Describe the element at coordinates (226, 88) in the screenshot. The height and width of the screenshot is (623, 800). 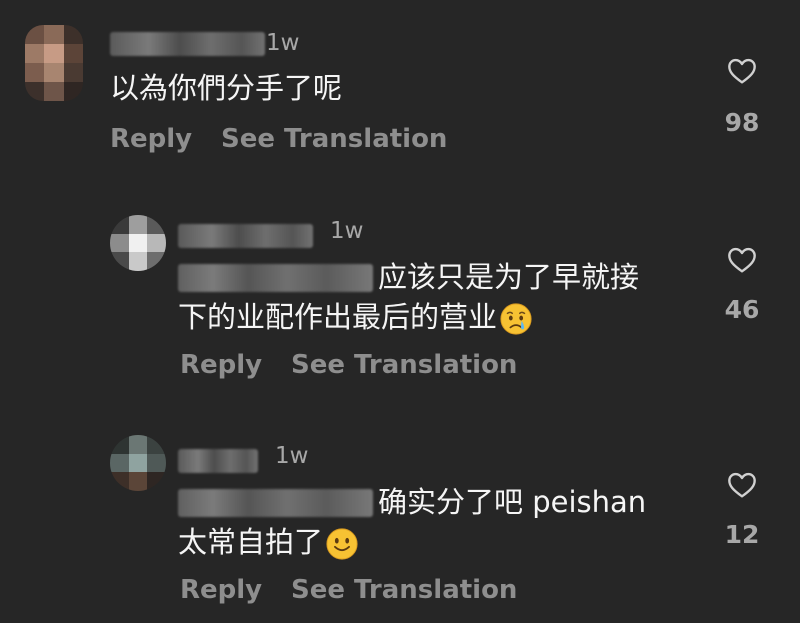
I see `comment-text: 以為你們分手了呢` at that location.